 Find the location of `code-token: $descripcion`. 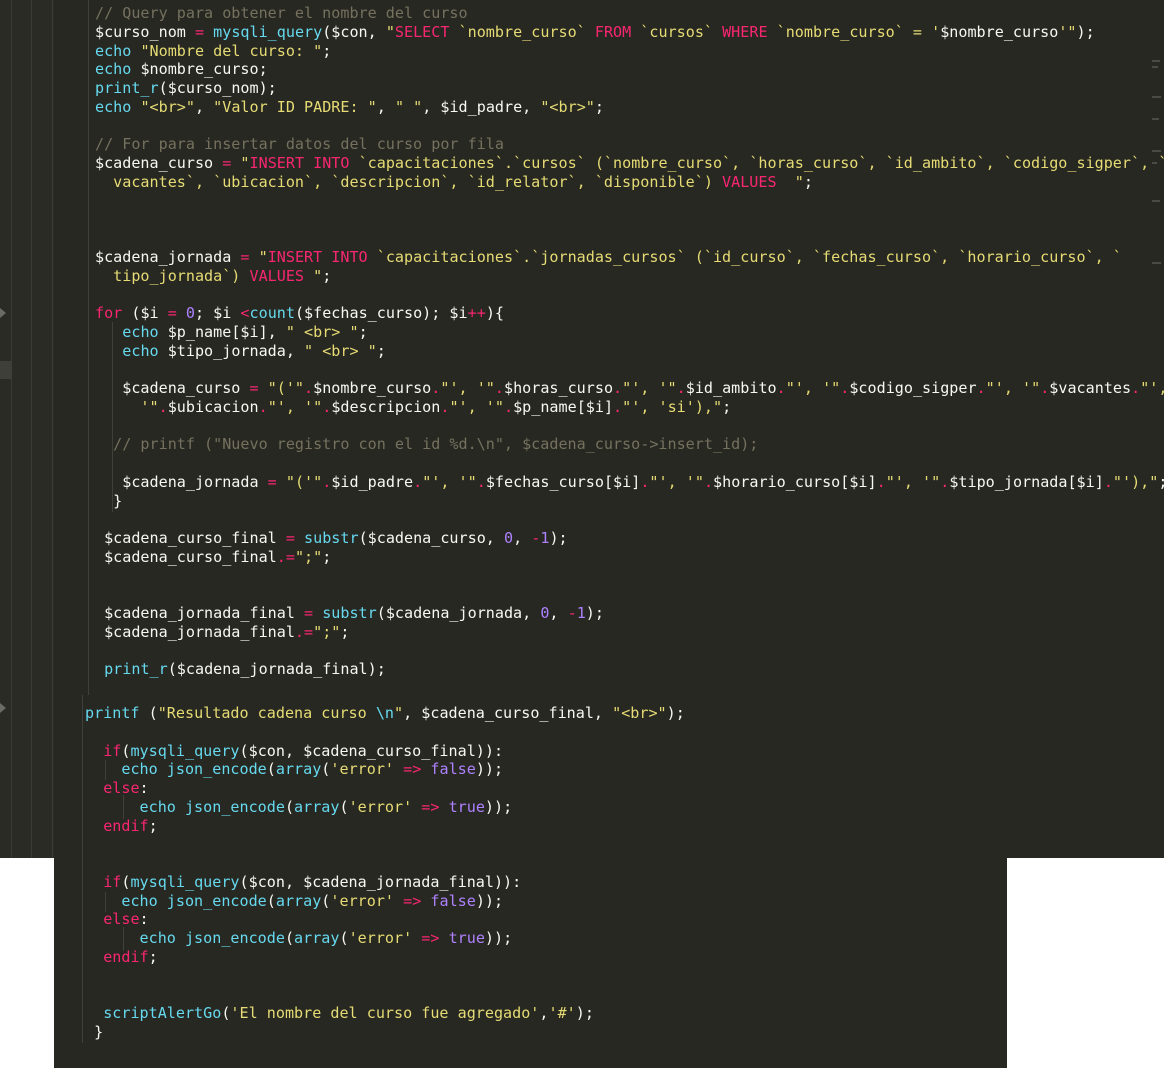

code-token: $descripcion is located at coordinates (386, 406).